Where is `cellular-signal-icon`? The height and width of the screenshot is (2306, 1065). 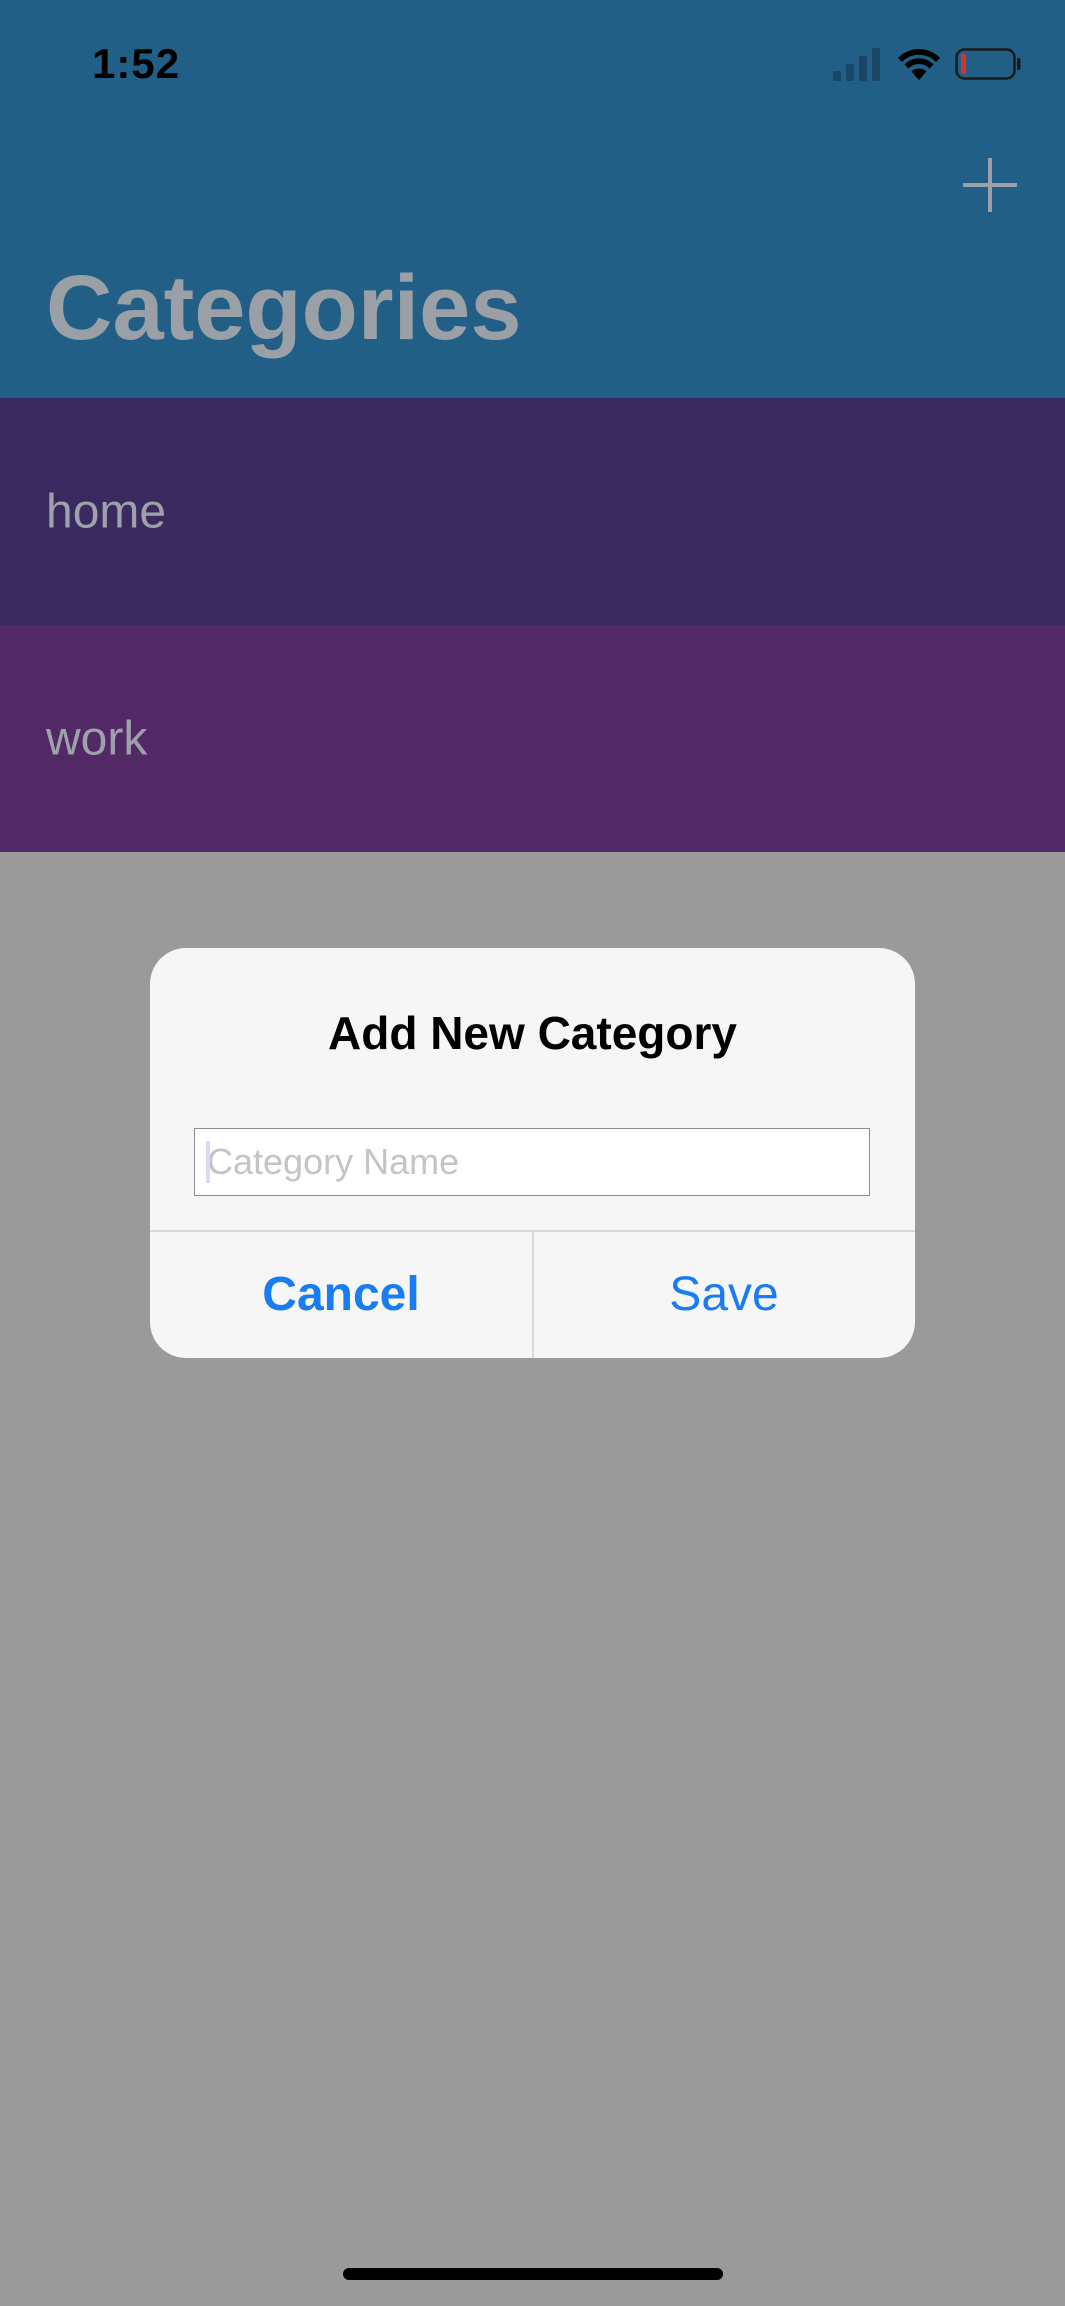
cellular-signal-icon is located at coordinates (858, 66).